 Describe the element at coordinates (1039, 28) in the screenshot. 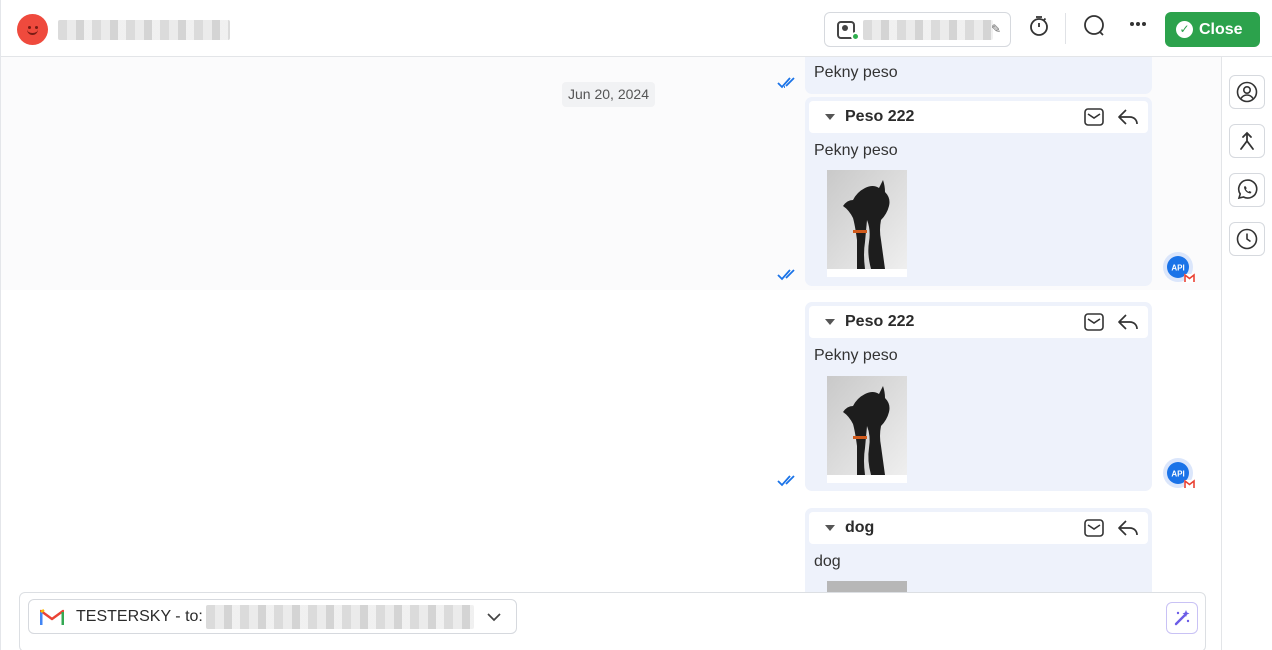

I see `timer-icon` at that location.